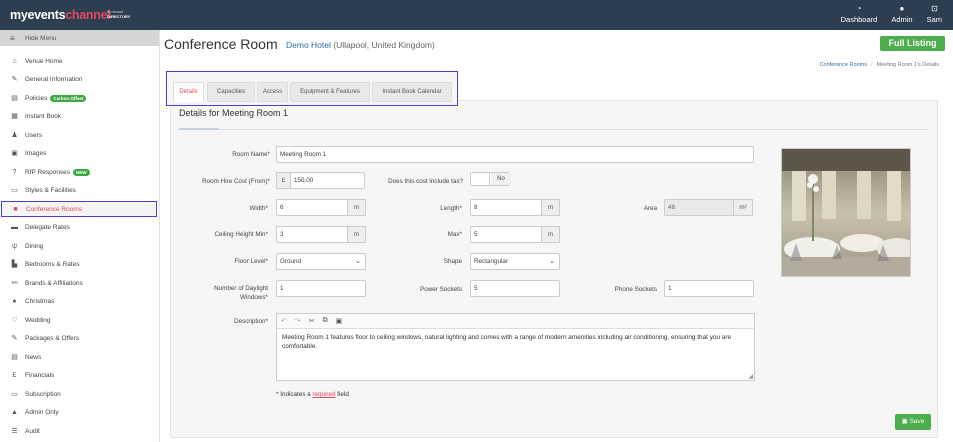 The height and width of the screenshot is (442, 953). I want to click on admin-icon: ●, so click(902, 8).